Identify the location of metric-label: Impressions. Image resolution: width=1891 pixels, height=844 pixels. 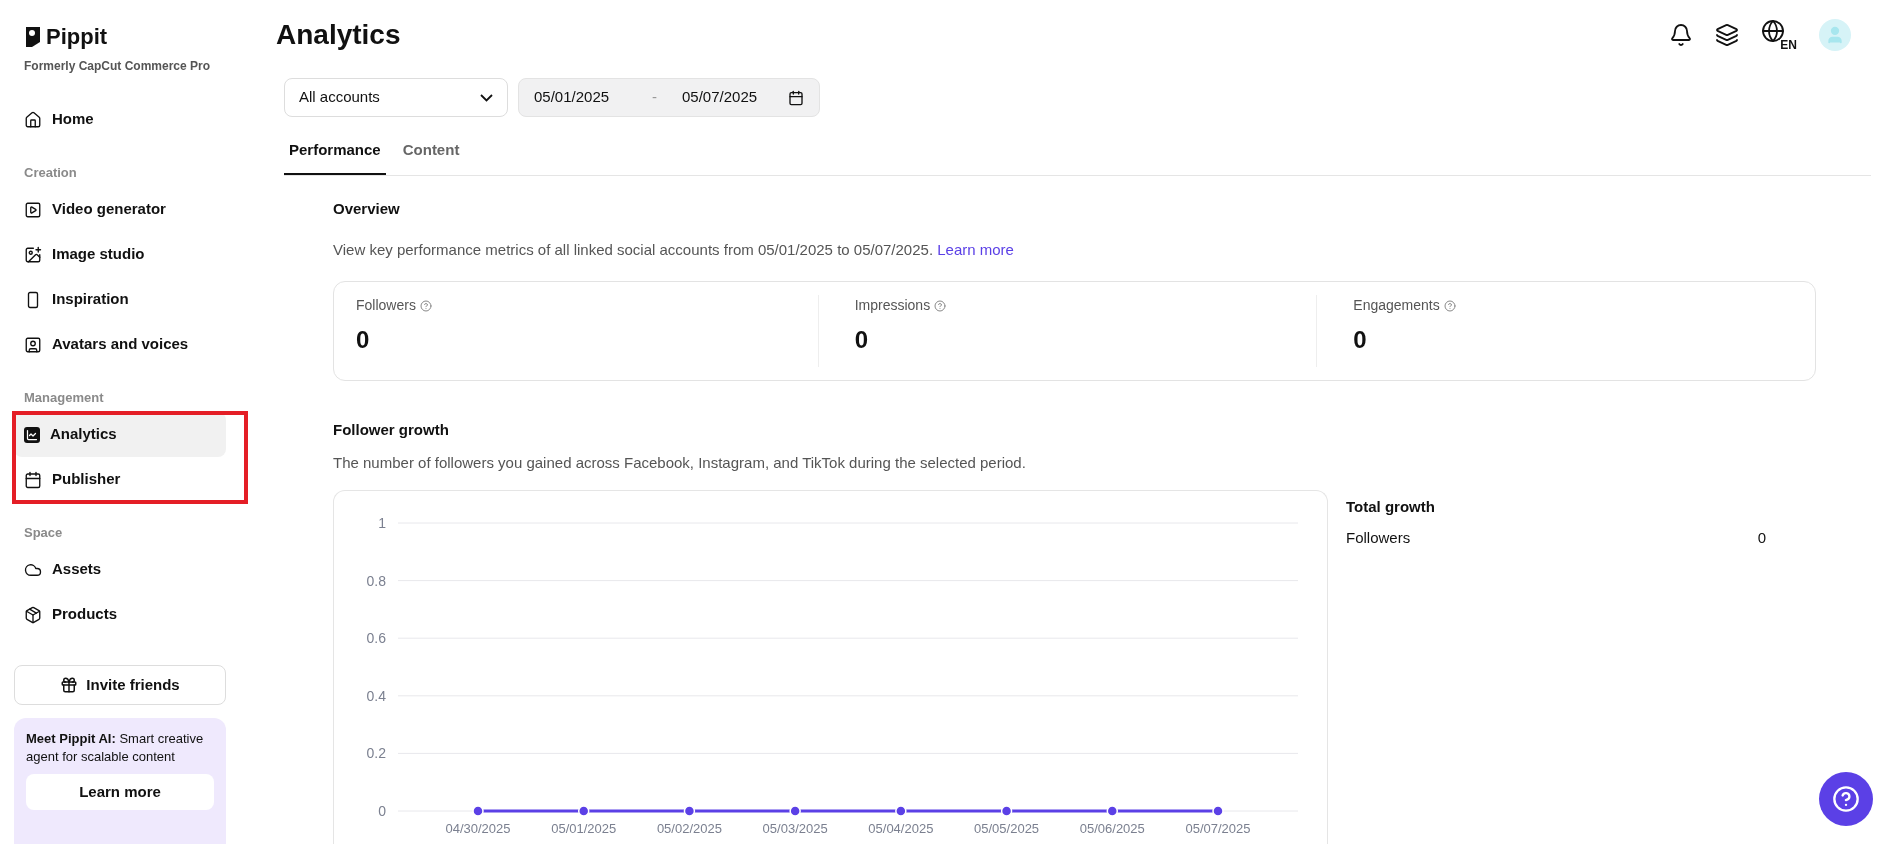
(892, 305).